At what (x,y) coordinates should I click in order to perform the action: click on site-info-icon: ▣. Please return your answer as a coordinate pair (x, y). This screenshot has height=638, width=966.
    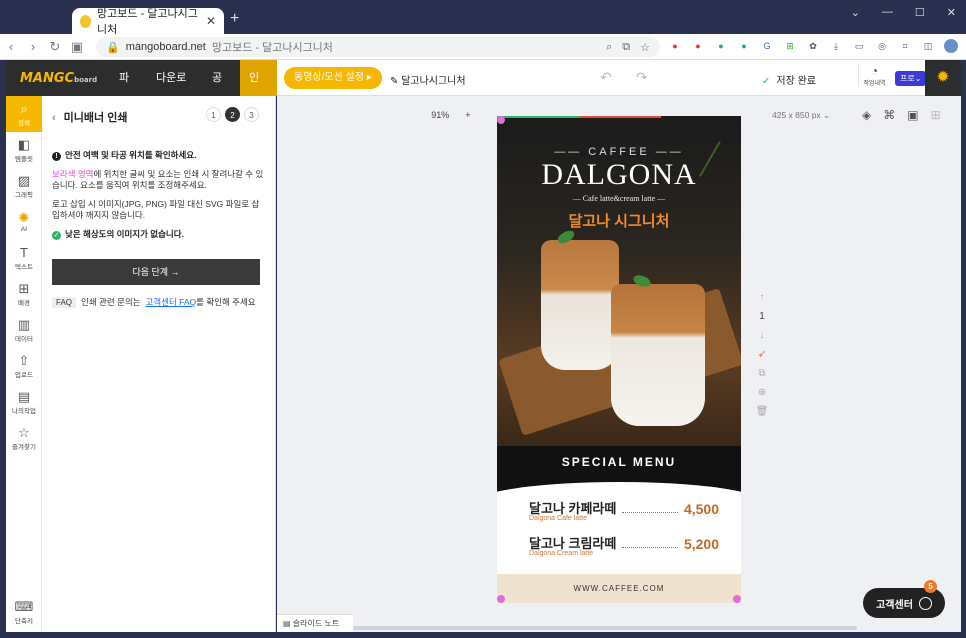
    Looking at the image, I should click on (77, 47).